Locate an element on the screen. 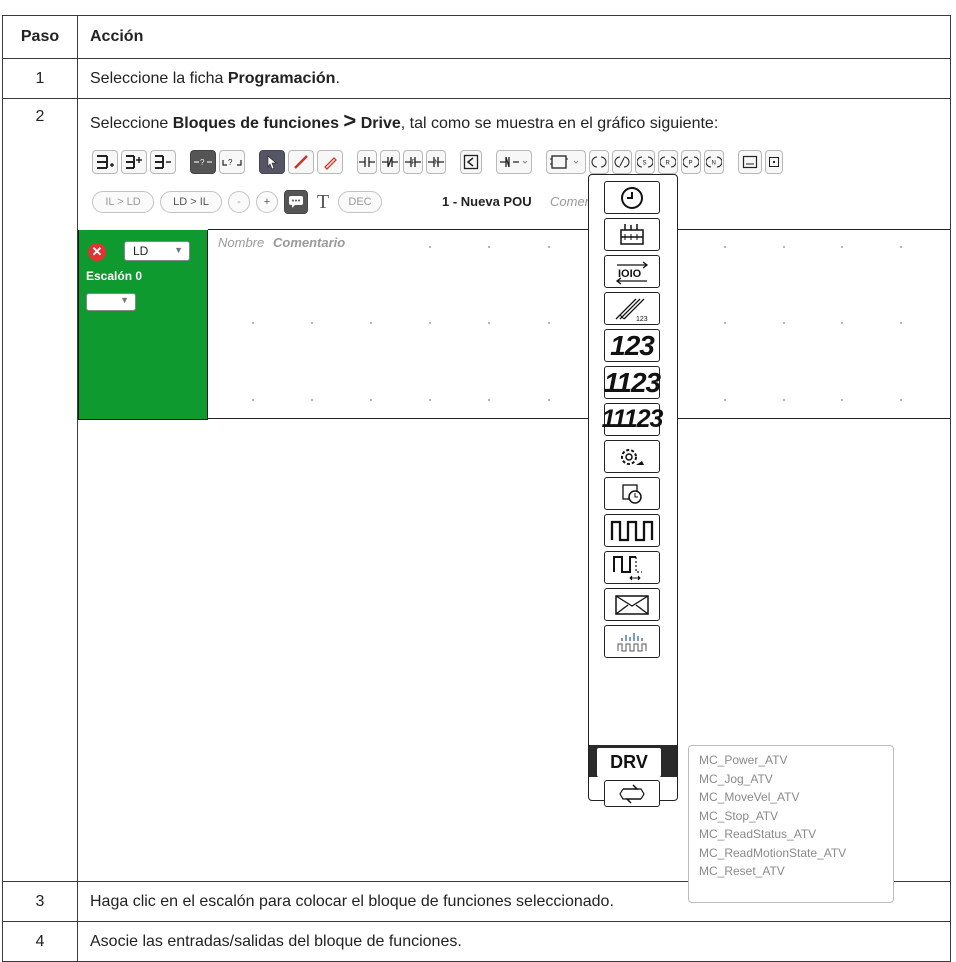  submenu-item: MC_ReadStatus_ATV is located at coordinates (791, 834).